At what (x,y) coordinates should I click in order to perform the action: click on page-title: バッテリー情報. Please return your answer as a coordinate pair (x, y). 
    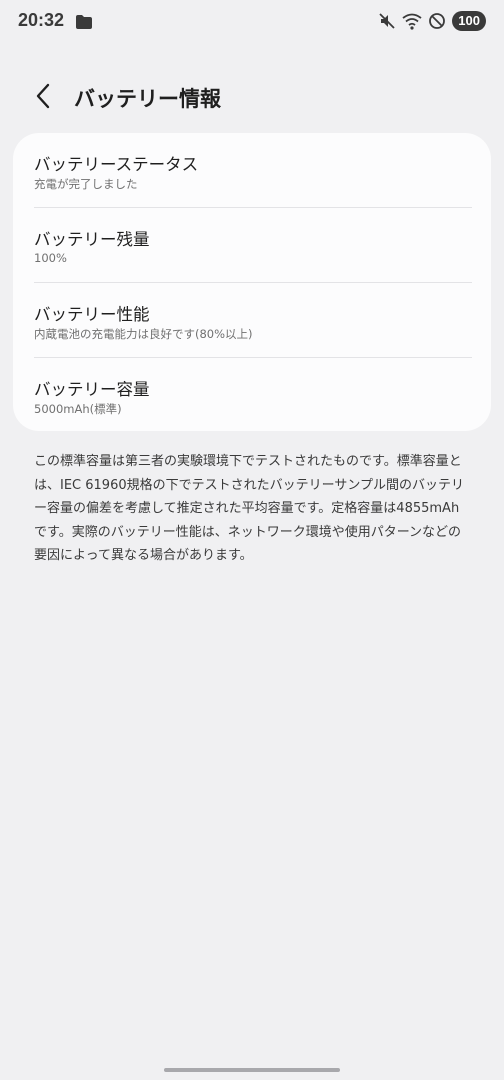
    Looking at the image, I should click on (147, 99).